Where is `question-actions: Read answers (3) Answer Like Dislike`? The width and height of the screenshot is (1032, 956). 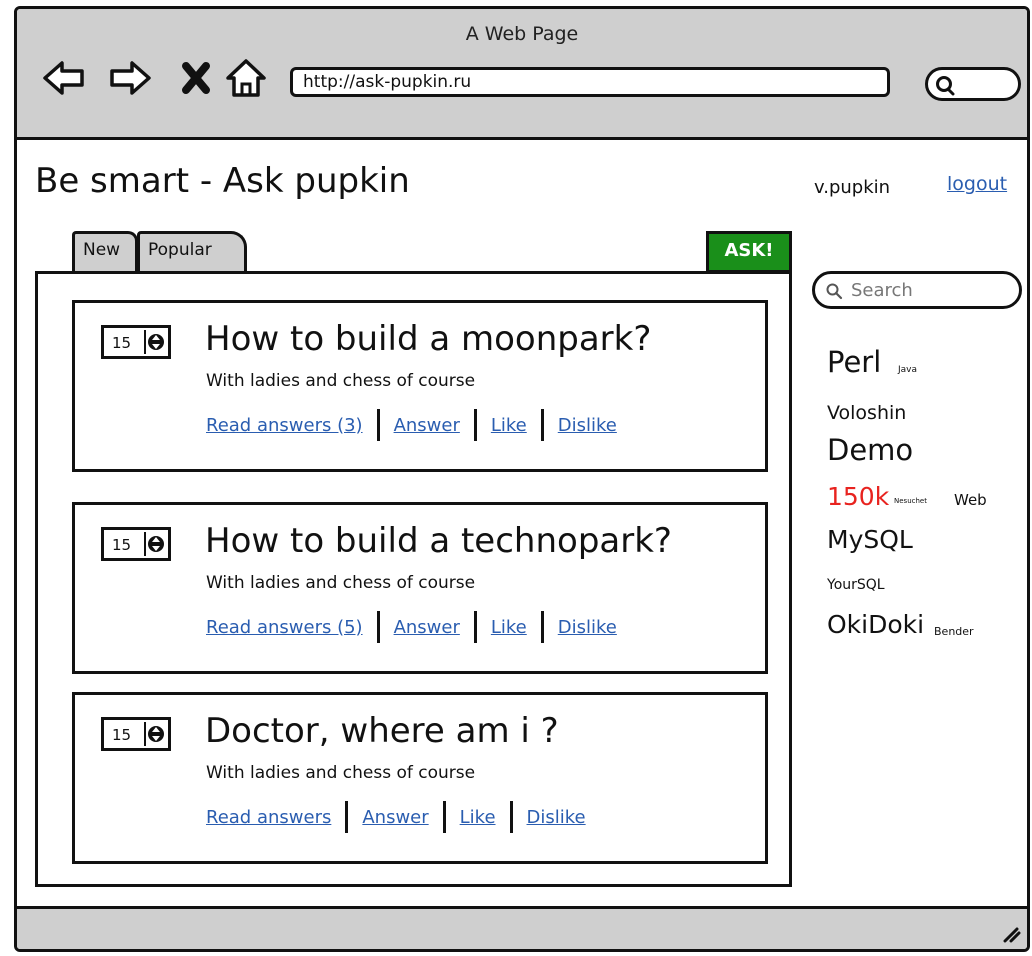
question-actions: Read answers (3) Answer Like Dislike is located at coordinates (411, 425).